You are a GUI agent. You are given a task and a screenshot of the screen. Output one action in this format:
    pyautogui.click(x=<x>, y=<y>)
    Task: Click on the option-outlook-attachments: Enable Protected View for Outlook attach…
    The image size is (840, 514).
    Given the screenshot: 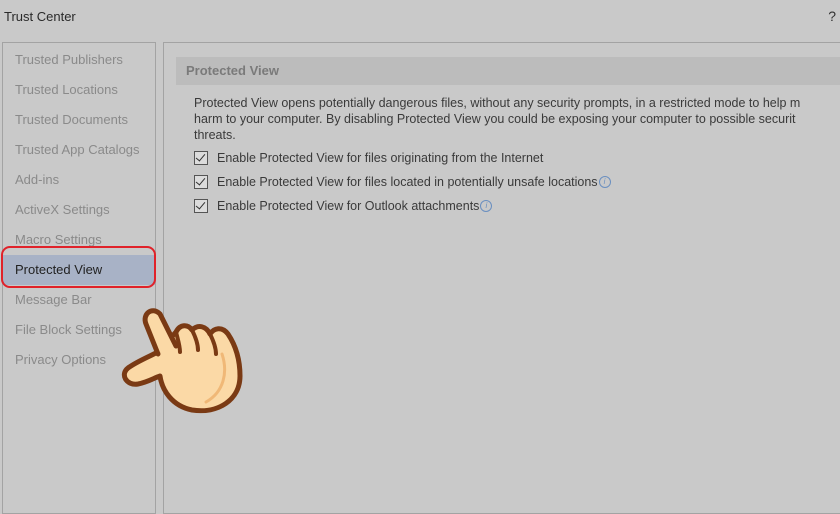 What is the action you would take?
    pyautogui.click(x=343, y=206)
    